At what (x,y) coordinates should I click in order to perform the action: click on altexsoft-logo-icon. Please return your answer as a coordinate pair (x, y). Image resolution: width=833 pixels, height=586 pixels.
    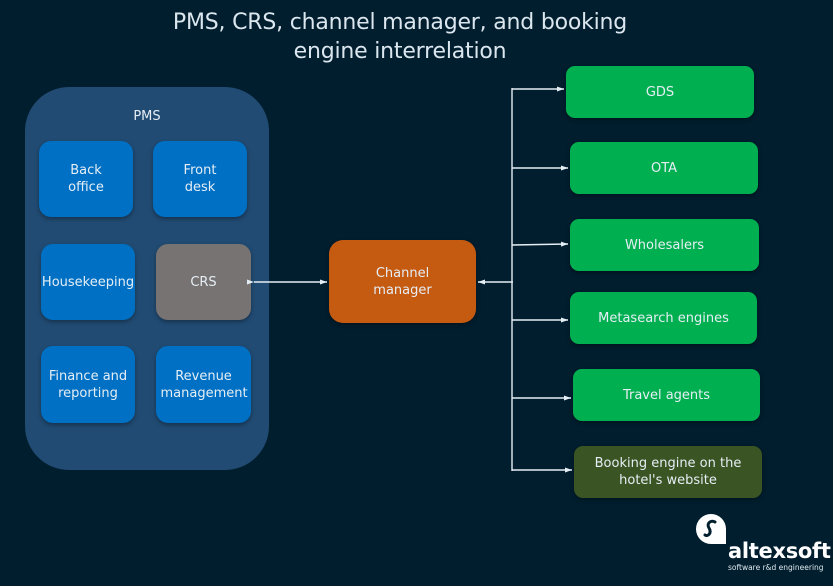
    Looking at the image, I should click on (711, 529).